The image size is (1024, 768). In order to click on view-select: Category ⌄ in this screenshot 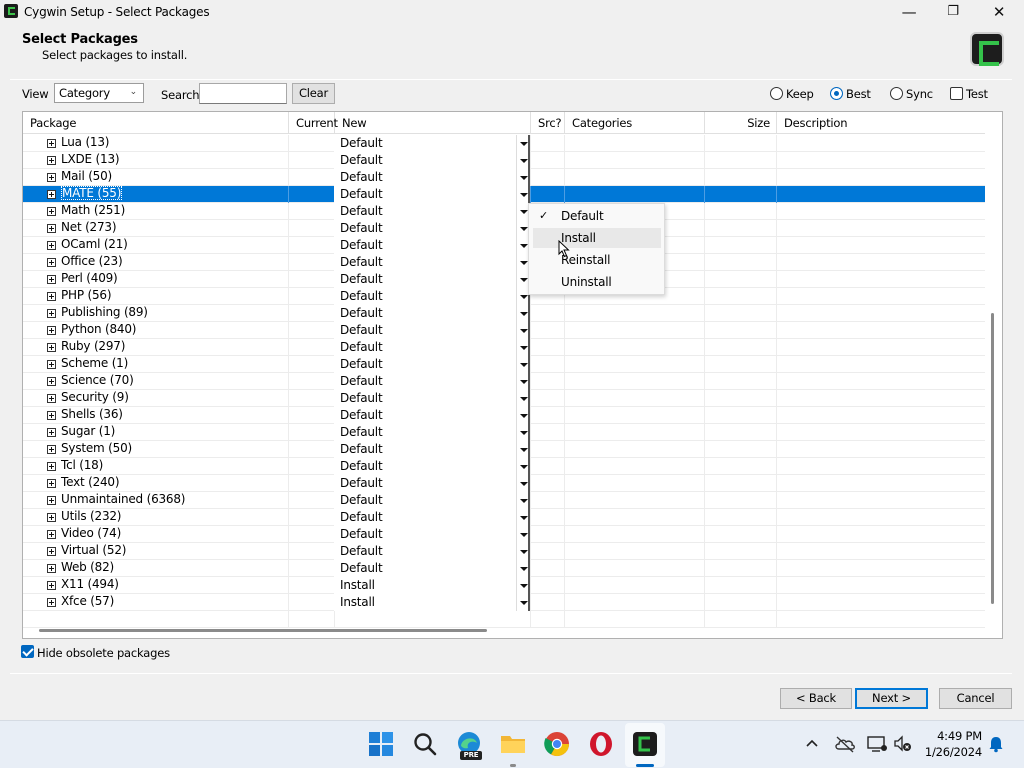, I will do `click(99, 93)`.